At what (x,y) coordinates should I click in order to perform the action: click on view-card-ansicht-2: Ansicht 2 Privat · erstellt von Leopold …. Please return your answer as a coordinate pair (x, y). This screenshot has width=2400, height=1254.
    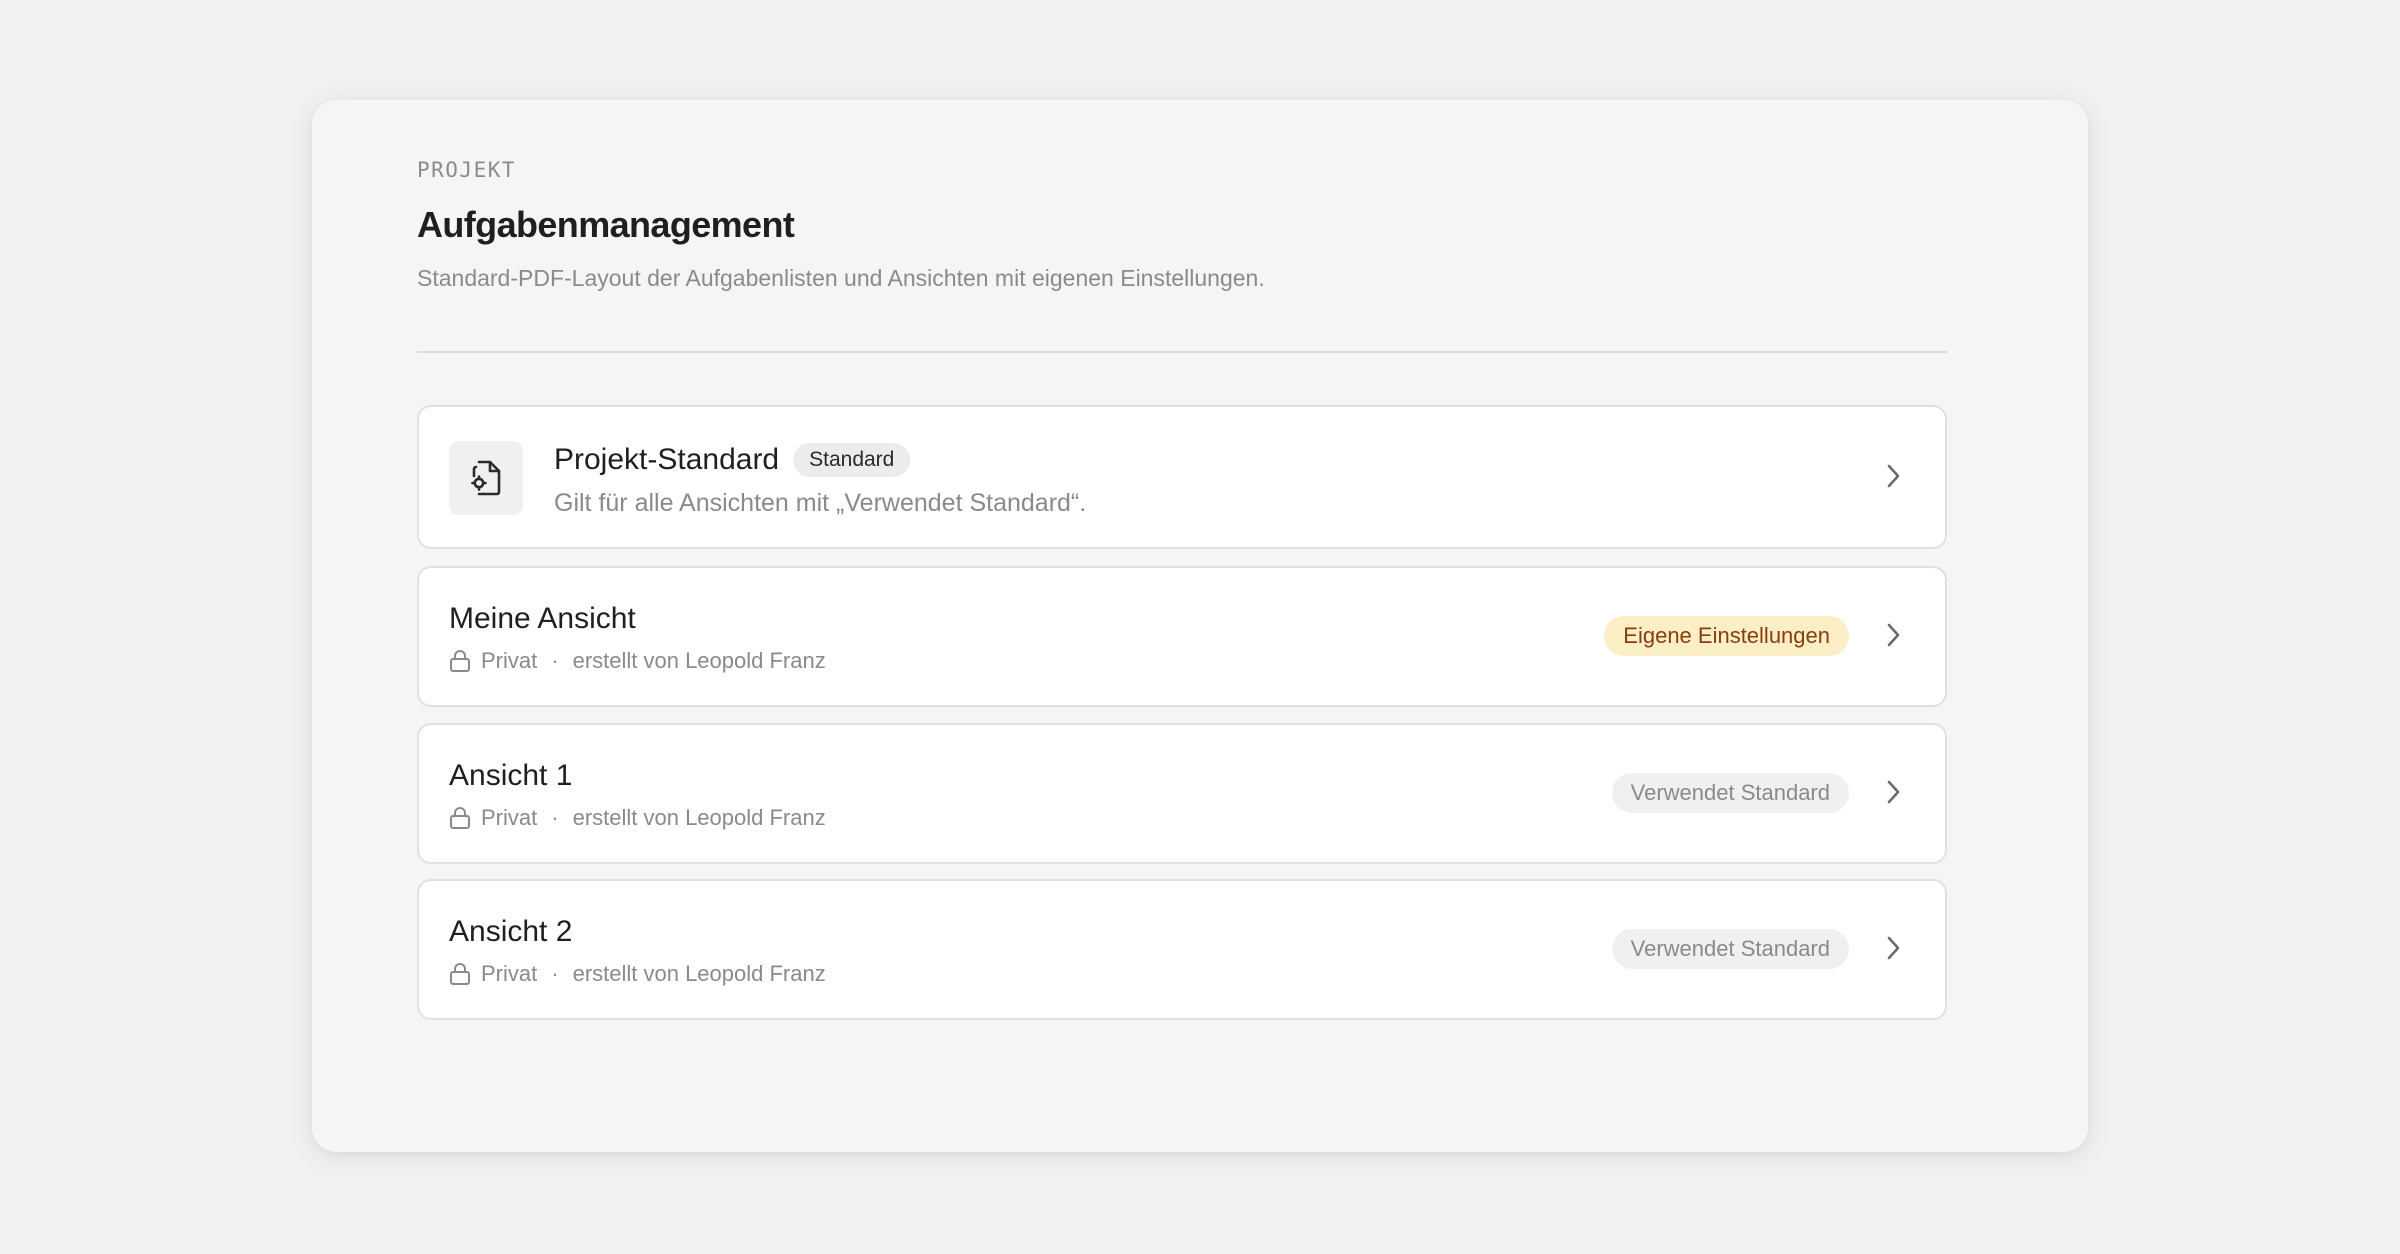
    Looking at the image, I should click on (1182, 949).